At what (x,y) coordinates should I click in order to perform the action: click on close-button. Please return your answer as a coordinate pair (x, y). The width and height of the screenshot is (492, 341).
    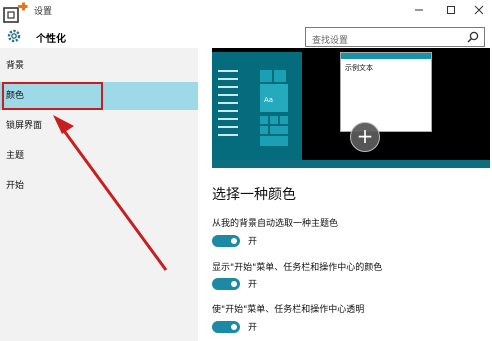
    Looking at the image, I should click on (478, 10).